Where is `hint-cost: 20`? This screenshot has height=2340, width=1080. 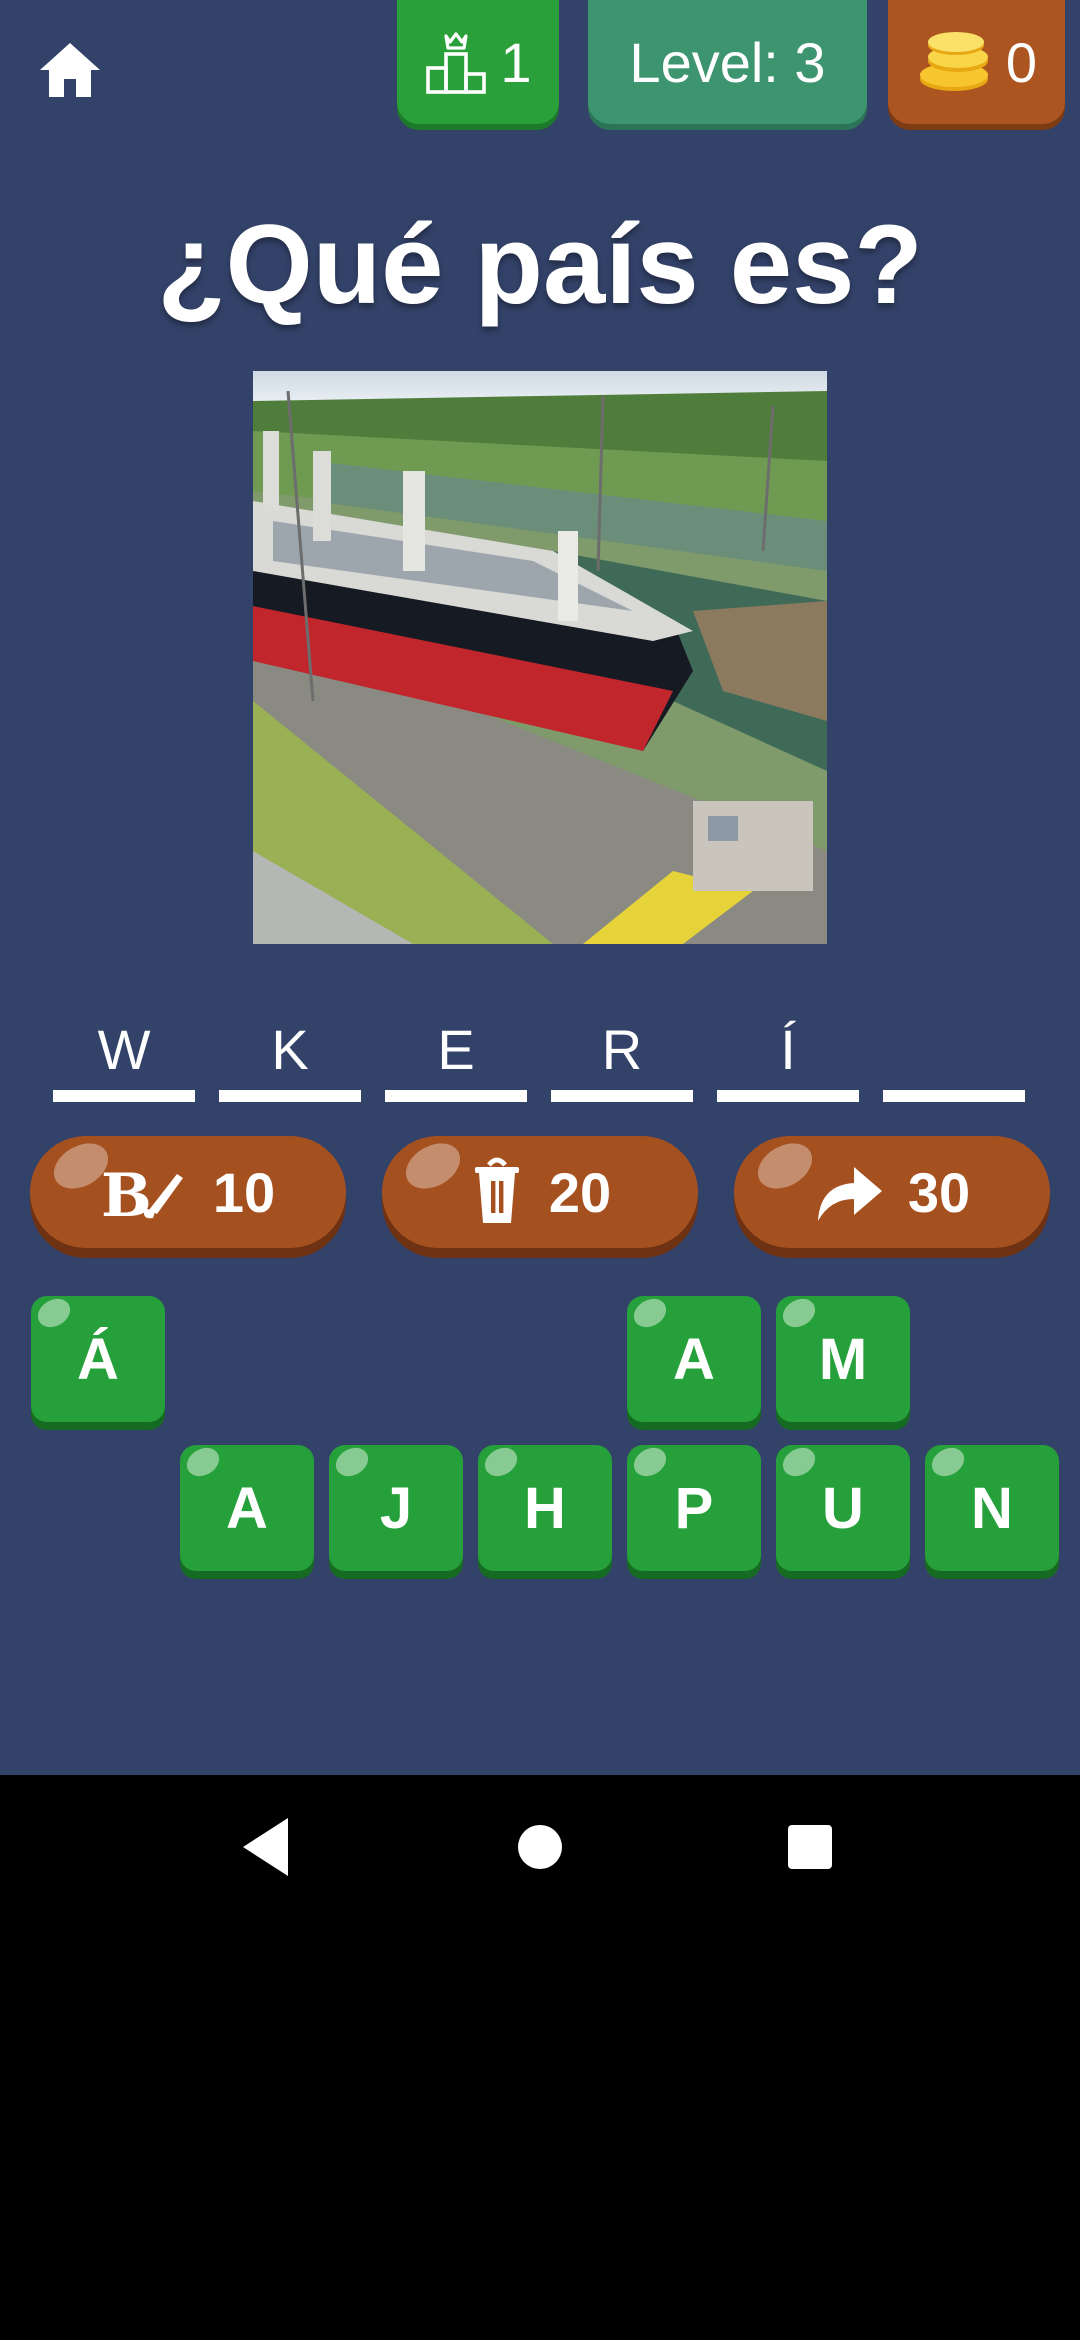
hint-cost: 20 is located at coordinates (580, 1192).